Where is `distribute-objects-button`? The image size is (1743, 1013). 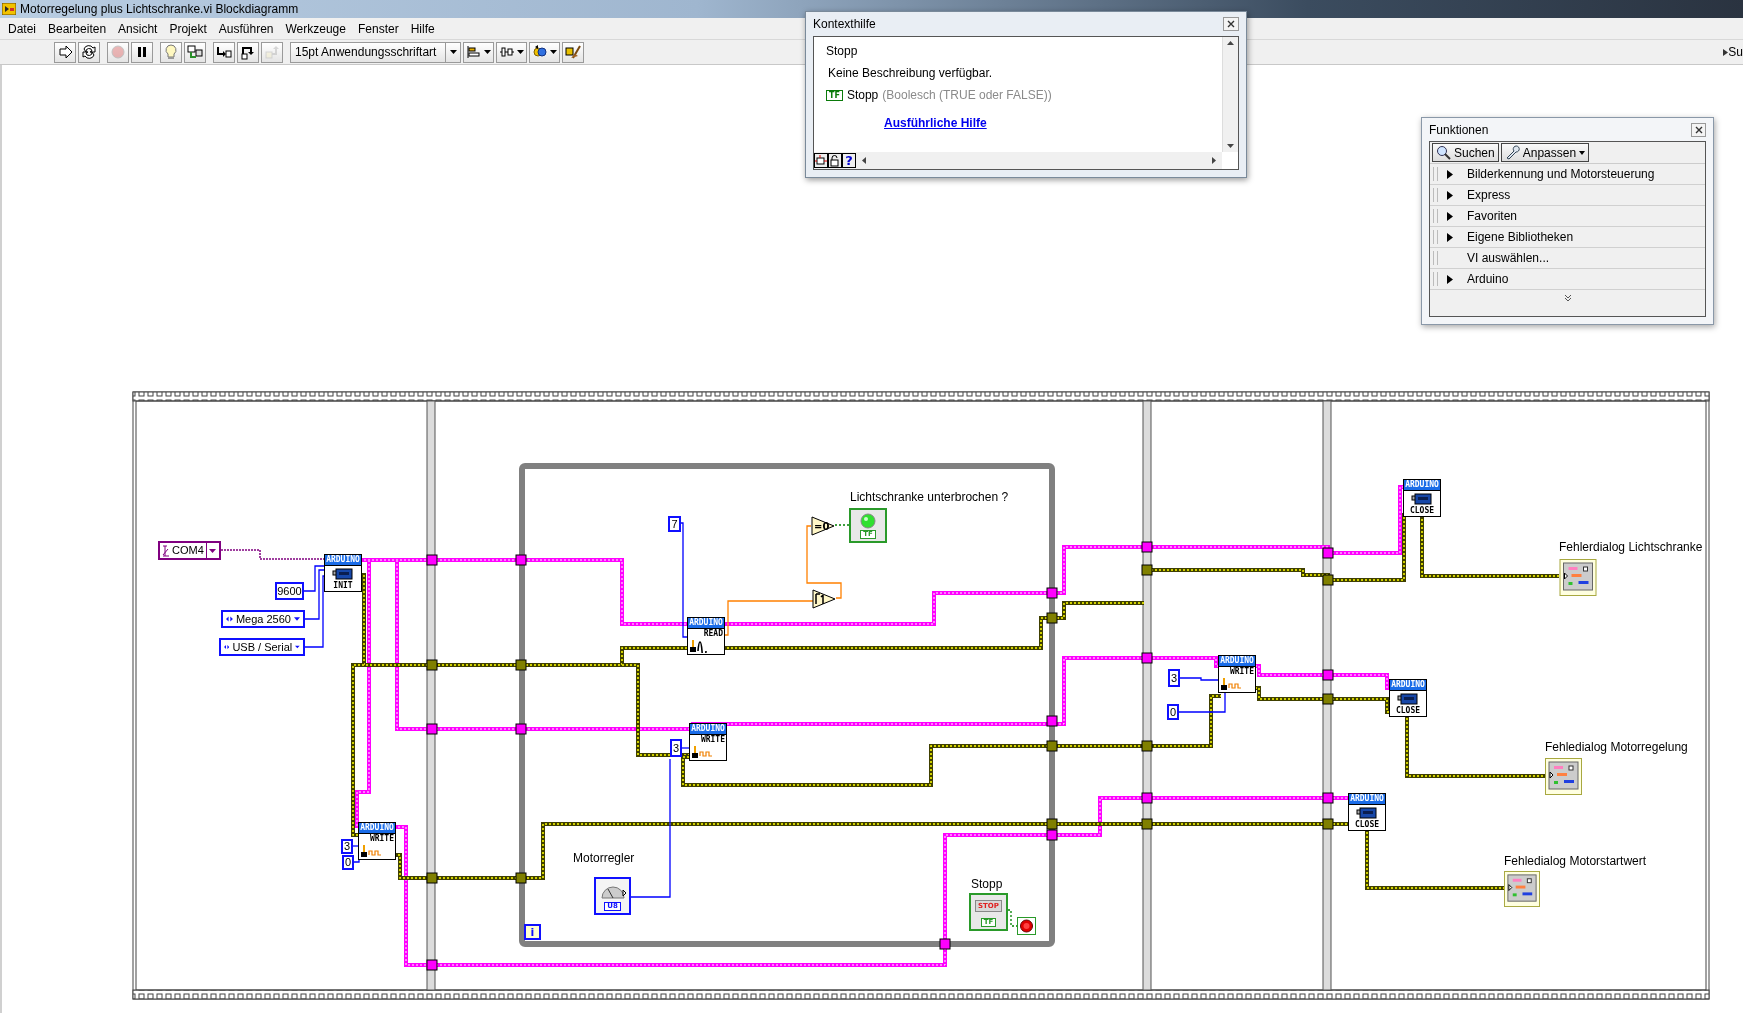
distribute-objects-button is located at coordinates (511, 52).